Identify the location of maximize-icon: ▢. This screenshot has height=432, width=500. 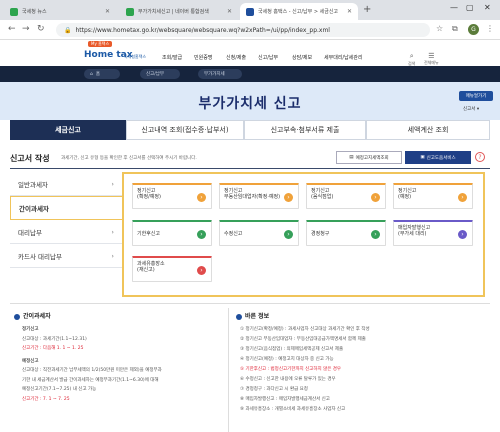
(470, 7).